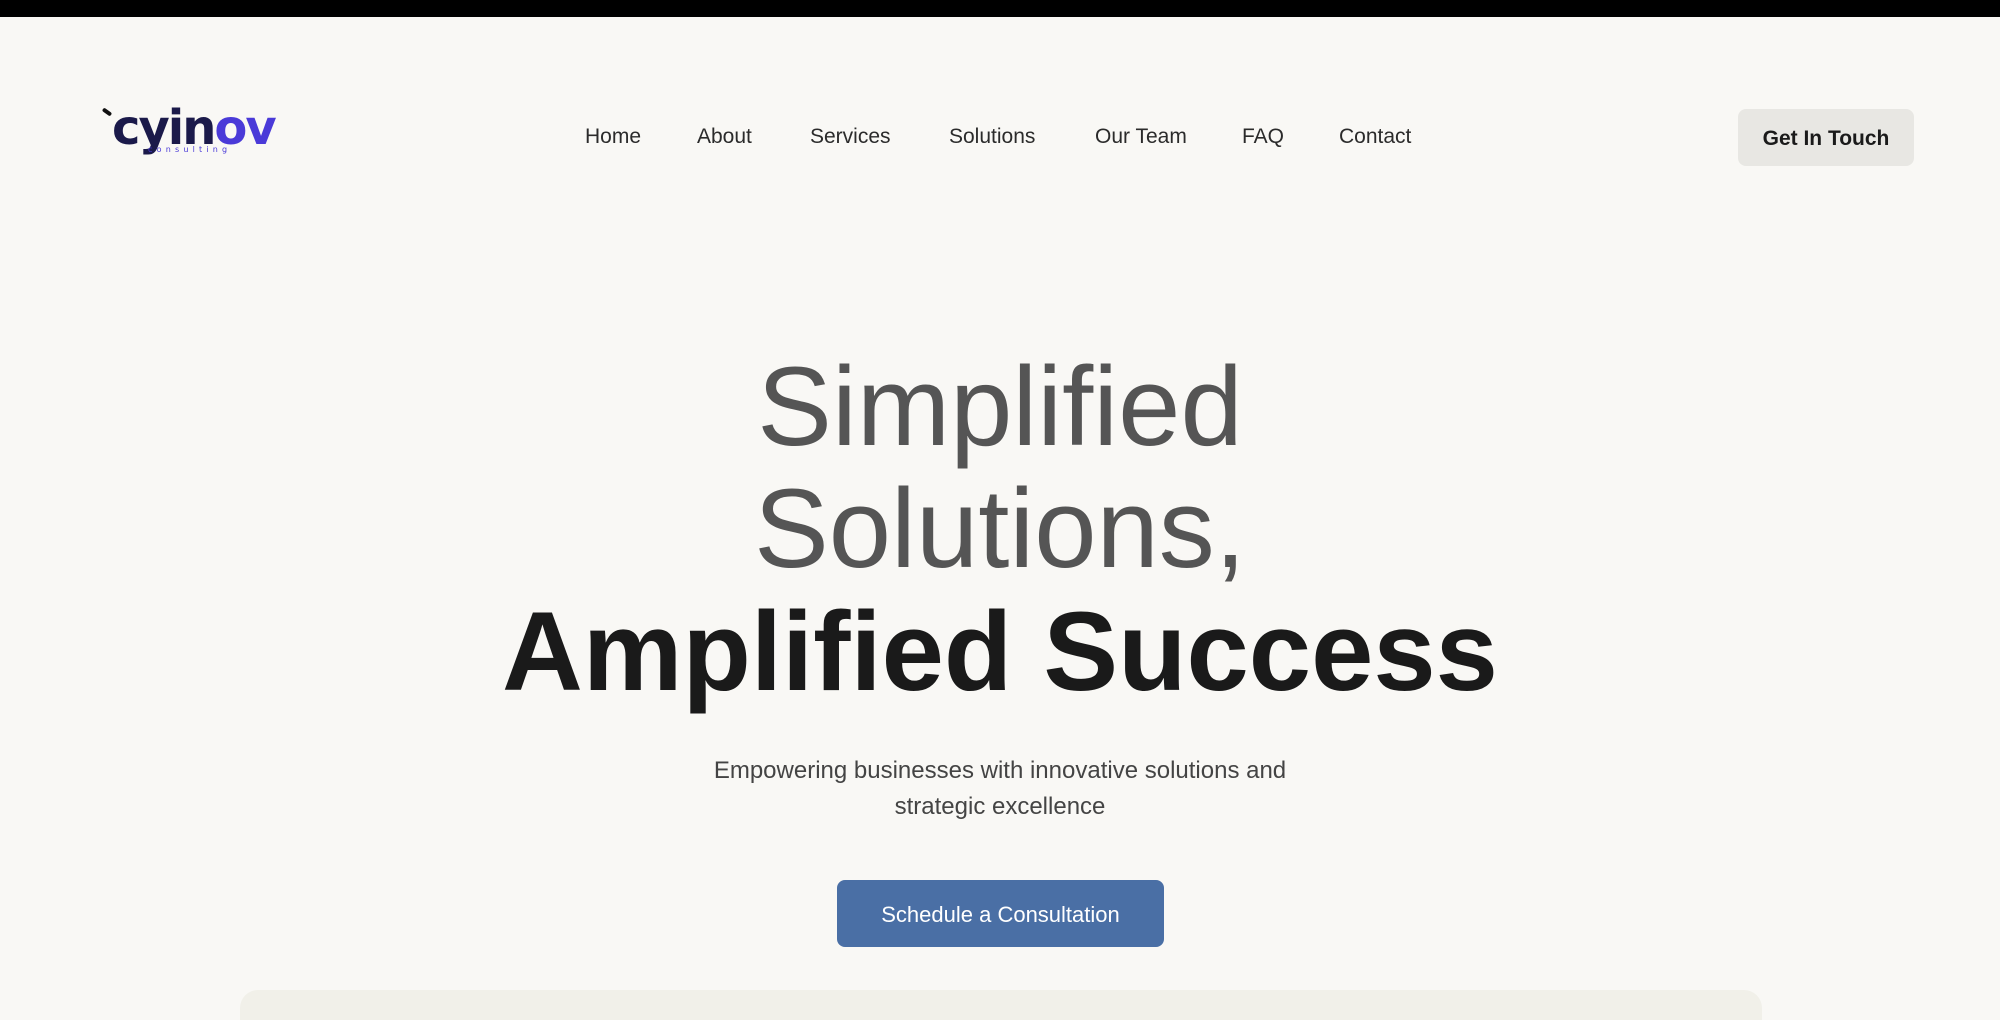  What do you see at coordinates (107, 112) in the screenshot?
I see `logo-tick-mark` at bounding box center [107, 112].